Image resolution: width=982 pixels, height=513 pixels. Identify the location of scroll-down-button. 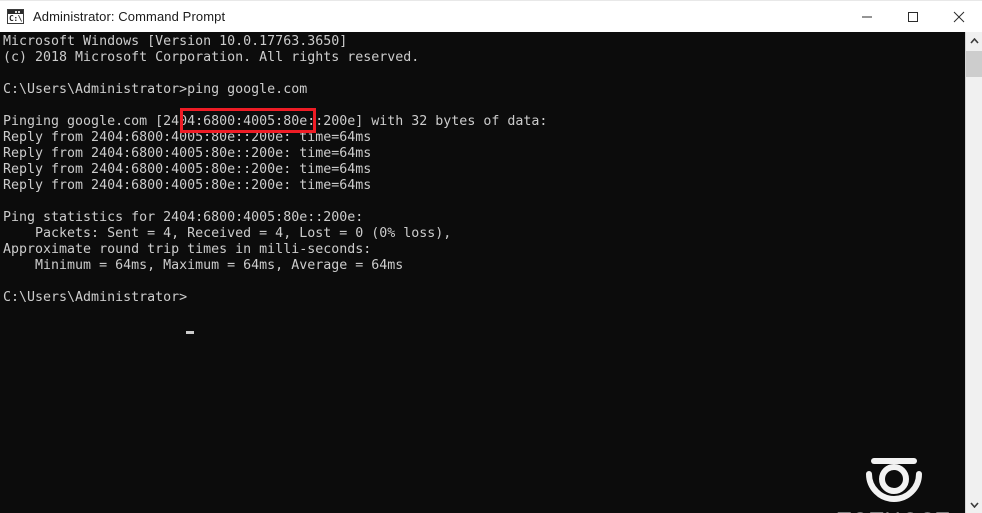
(974, 504).